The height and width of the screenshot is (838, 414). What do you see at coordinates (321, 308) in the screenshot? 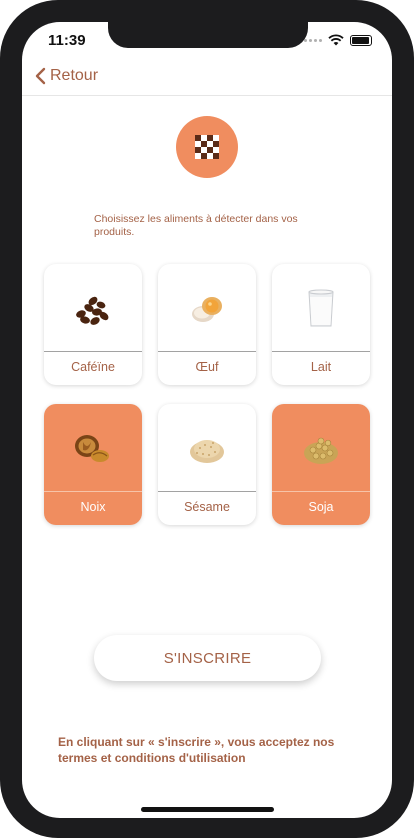
I see `milk-glass-icon` at bounding box center [321, 308].